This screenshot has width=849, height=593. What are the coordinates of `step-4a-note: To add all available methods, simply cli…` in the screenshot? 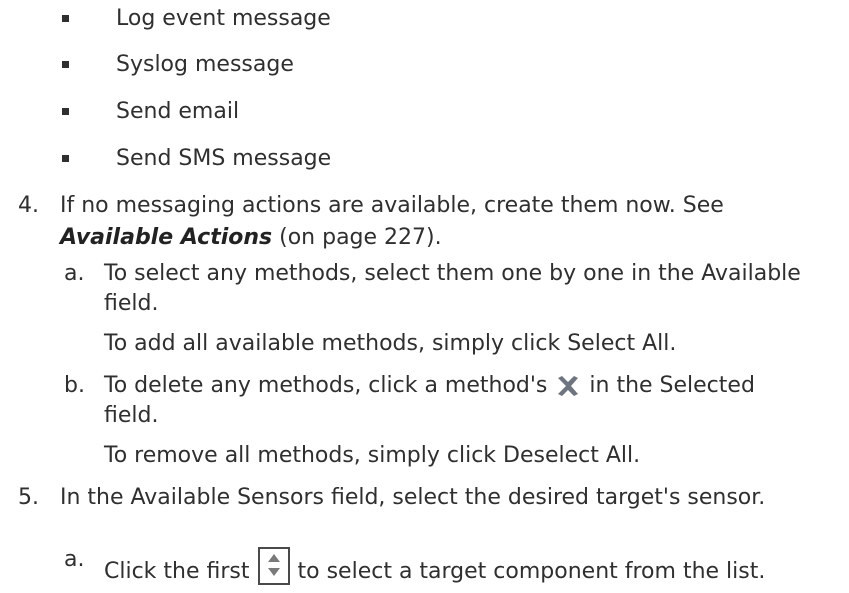 It's located at (390, 343).